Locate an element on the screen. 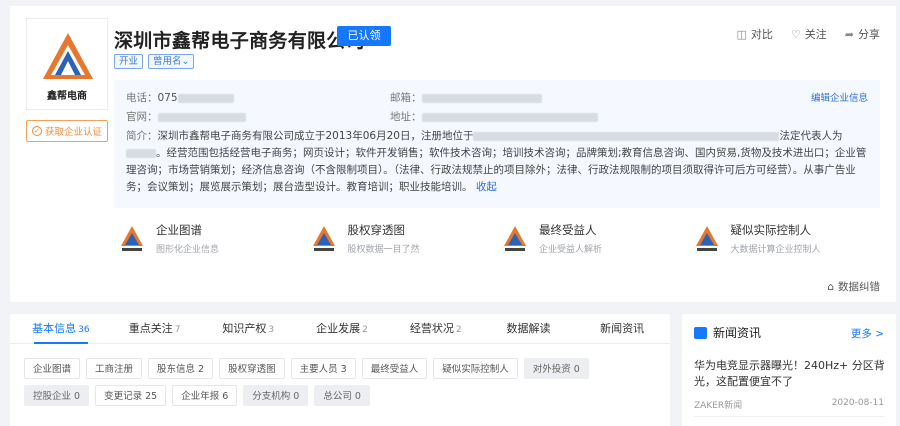  follow-button: ♡ 关注 is located at coordinates (809, 34).